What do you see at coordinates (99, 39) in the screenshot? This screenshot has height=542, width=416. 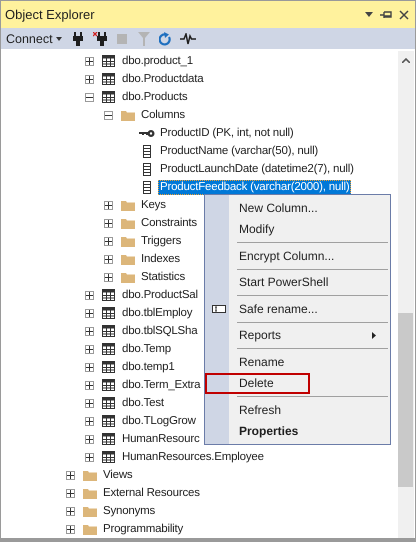 I see `disconnect-icon` at bounding box center [99, 39].